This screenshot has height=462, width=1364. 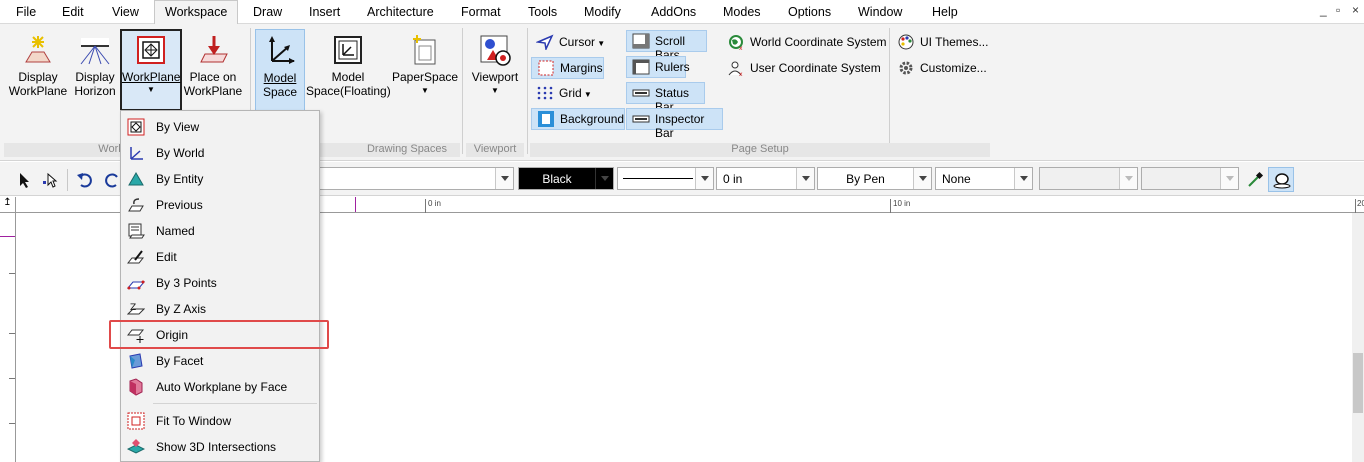 What do you see at coordinates (1255, 180) in the screenshot?
I see `eyedropper-icon` at bounding box center [1255, 180].